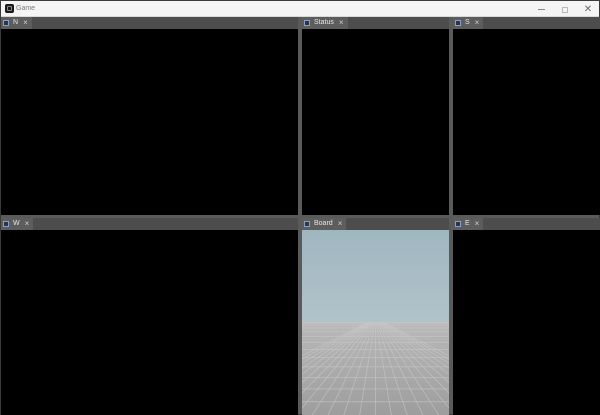 The height and width of the screenshot is (415, 600). I want to click on app-icon, so click(9, 8).